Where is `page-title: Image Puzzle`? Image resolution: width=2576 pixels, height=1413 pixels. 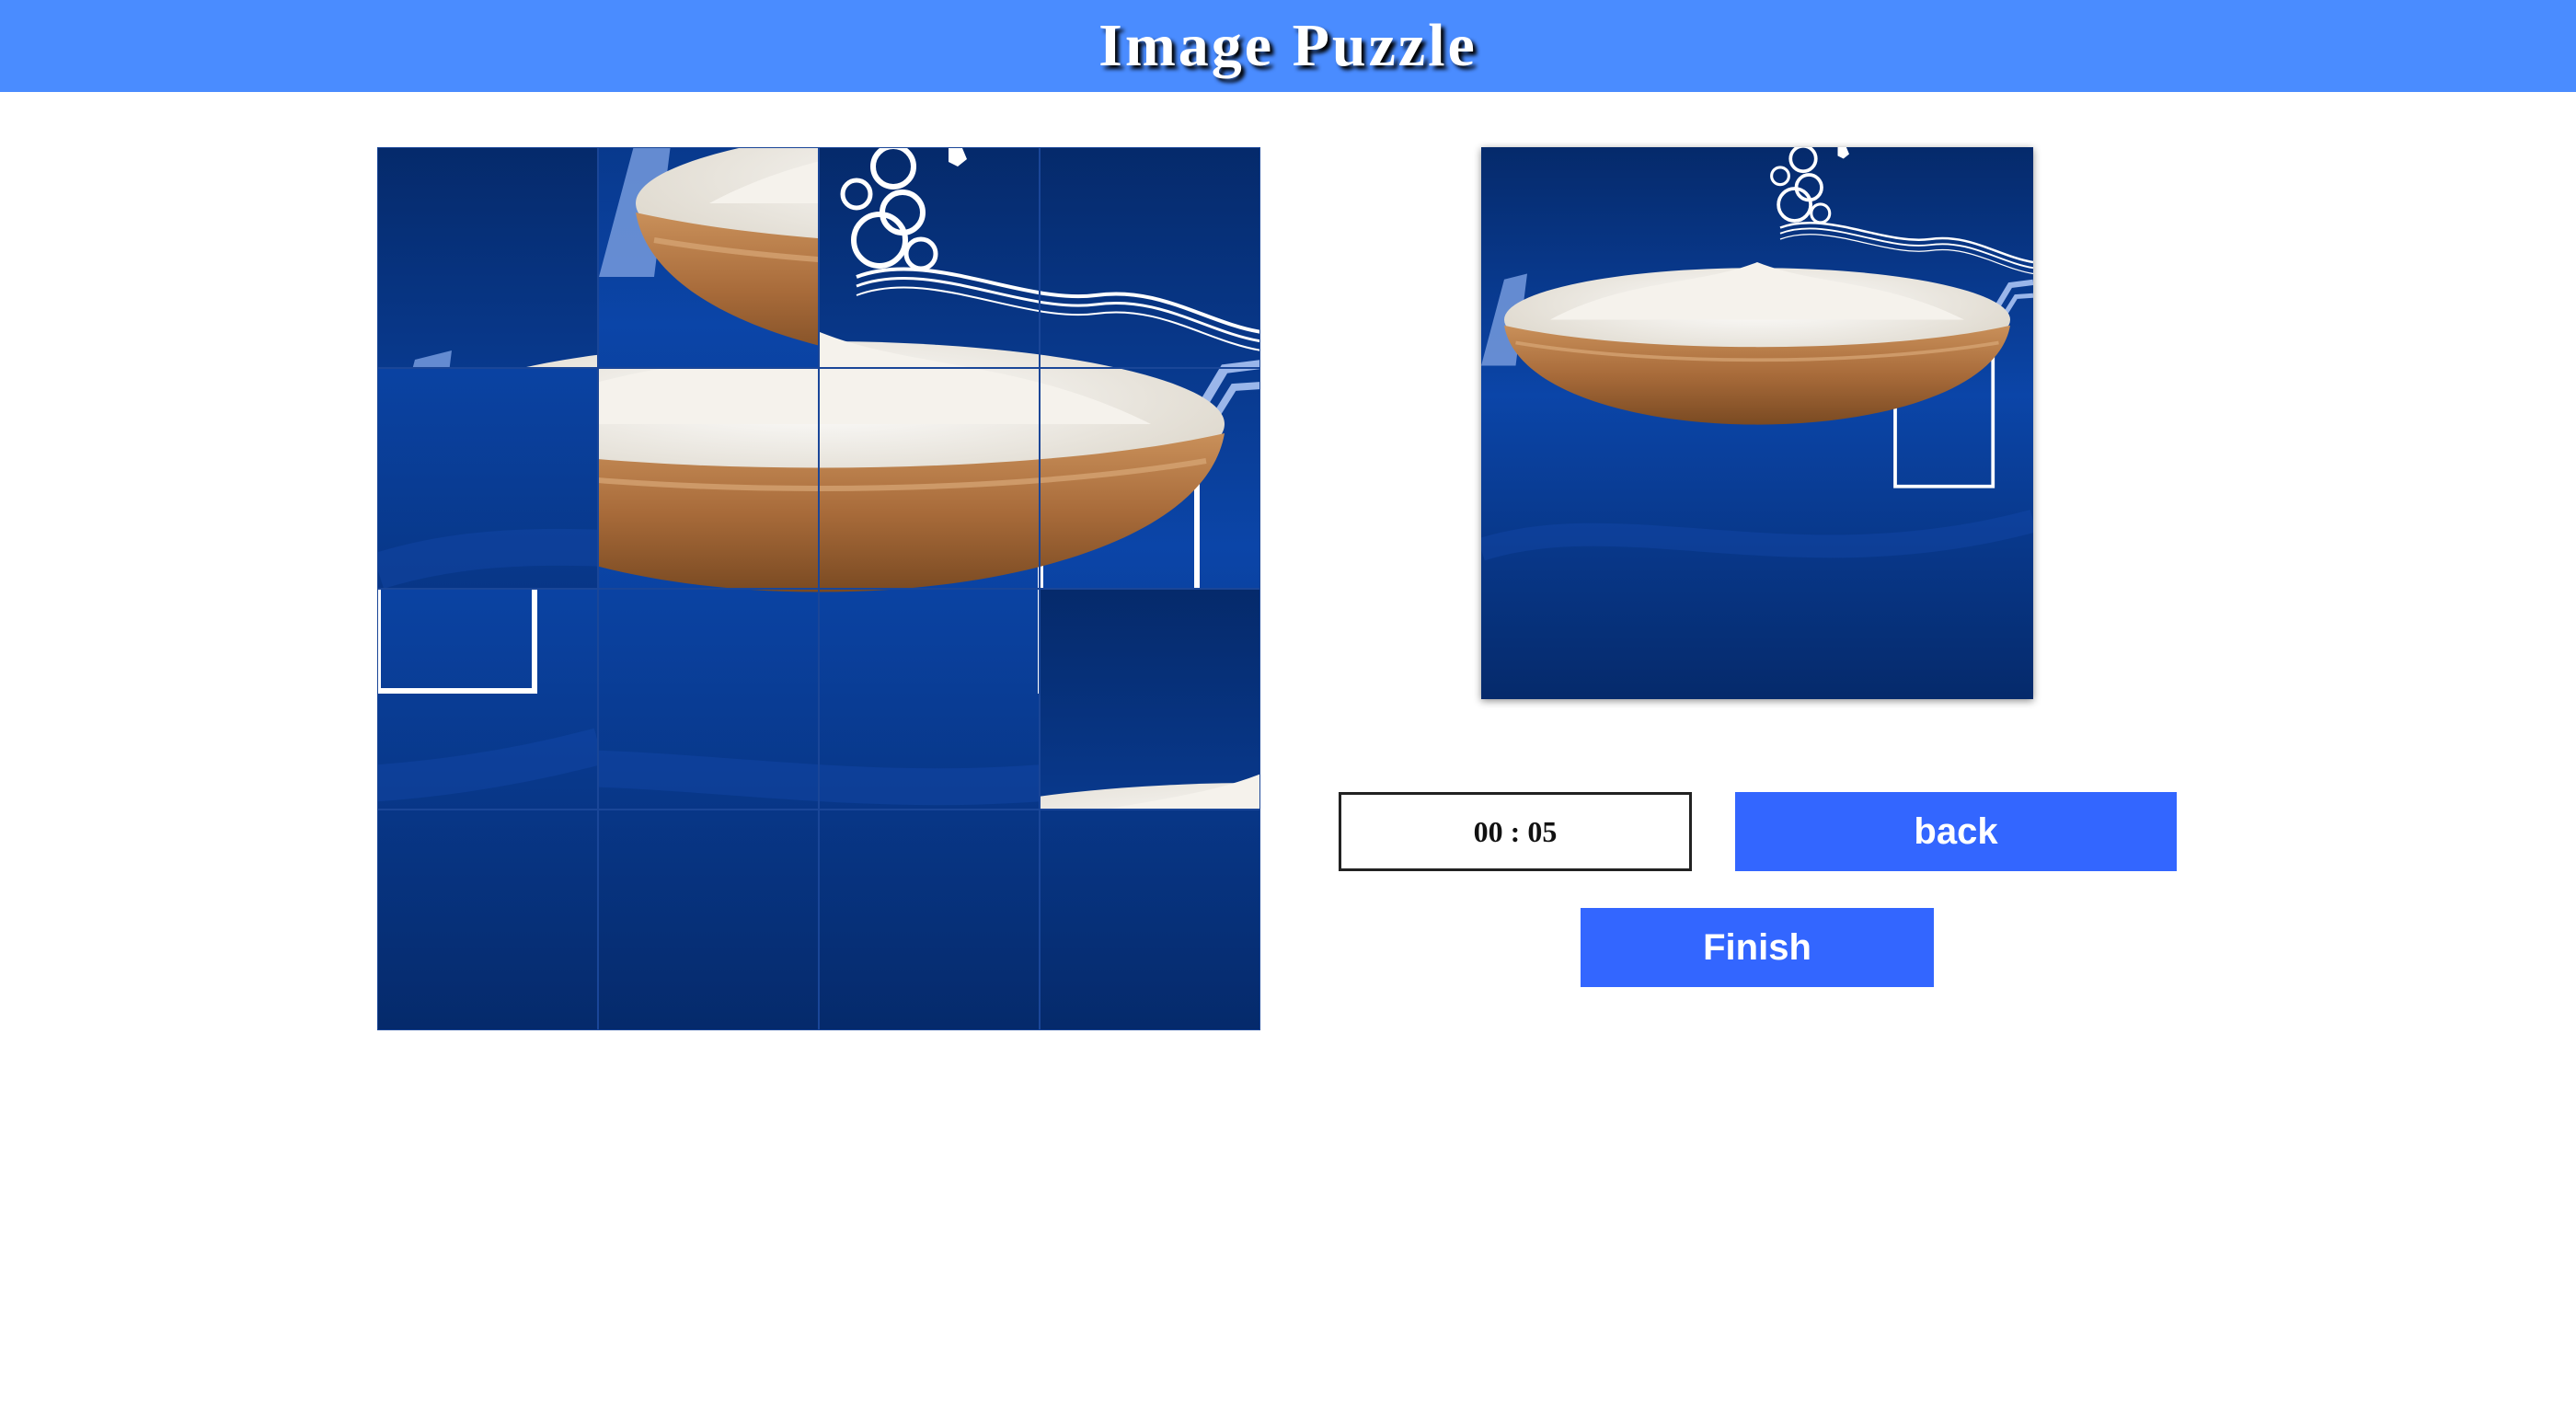 page-title: Image Puzzle is located at coordinates (1288, 45).